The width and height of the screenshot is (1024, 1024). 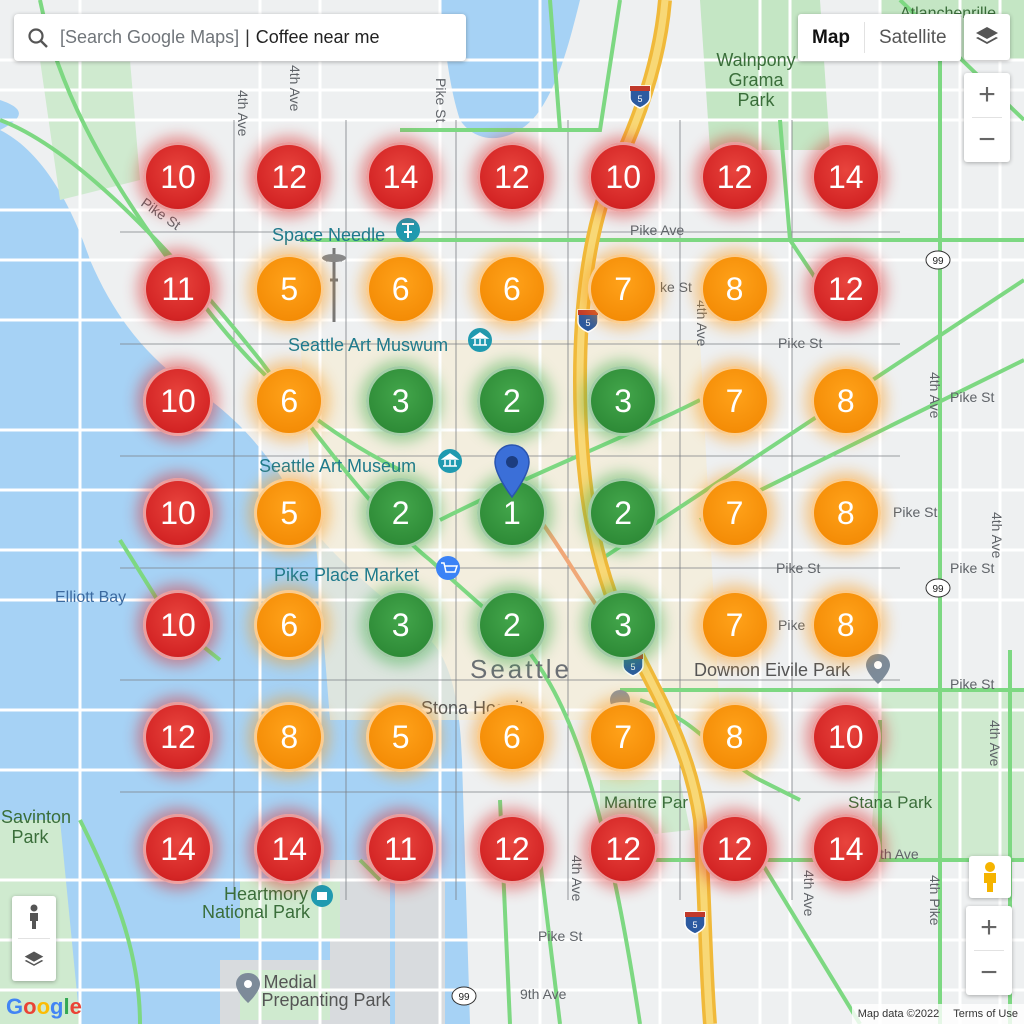 I want to click on satellite-view-button: Satellite, so click(x=913, y=37).